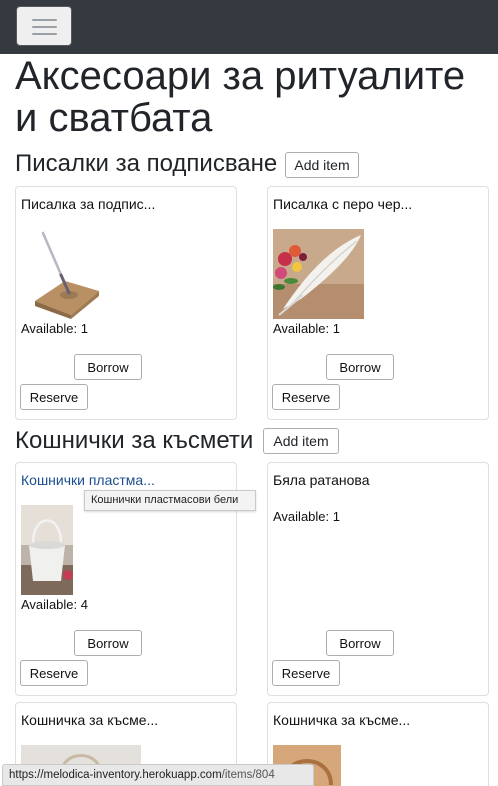 Image resolution: width=498 pixels, height=786 pixels. What do you see at coordinates (248, 775) in the screenshot?
I see `status-url-path: /items/804` at bounding box center [248, 775].